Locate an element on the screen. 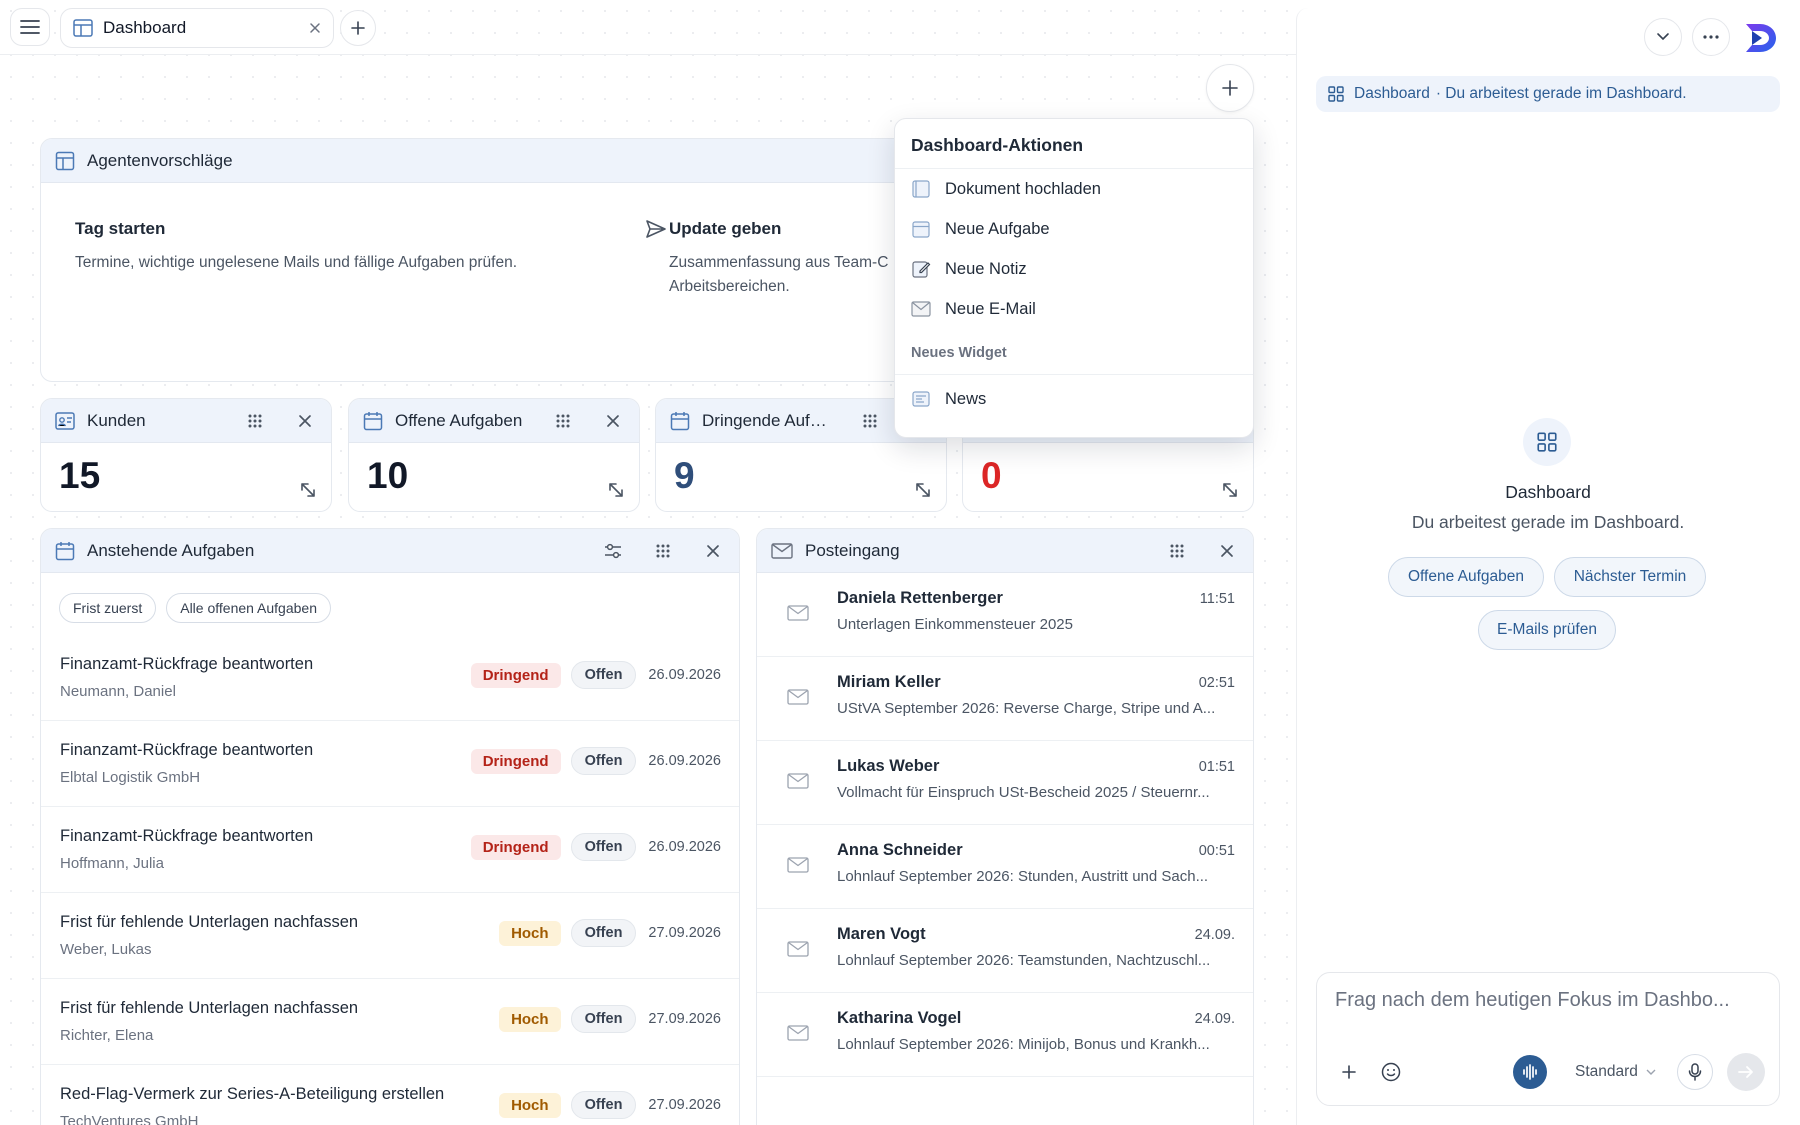  panel-center-subtitle: Du arbeitest gerade im Dashboard. is located at coordinates (1548, 522).